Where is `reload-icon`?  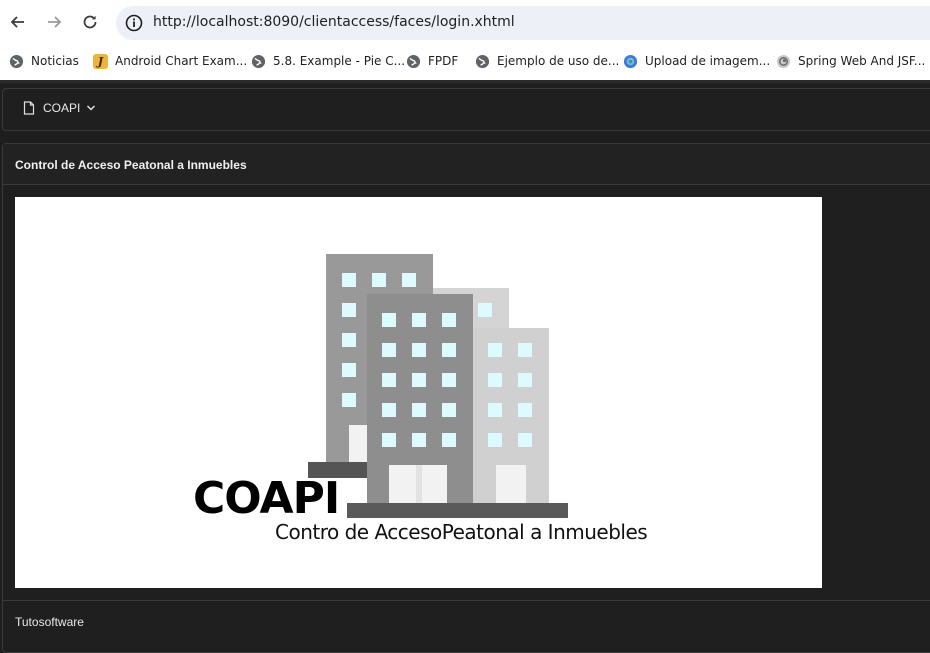
reload-icon is located at coordinates (90, 22).